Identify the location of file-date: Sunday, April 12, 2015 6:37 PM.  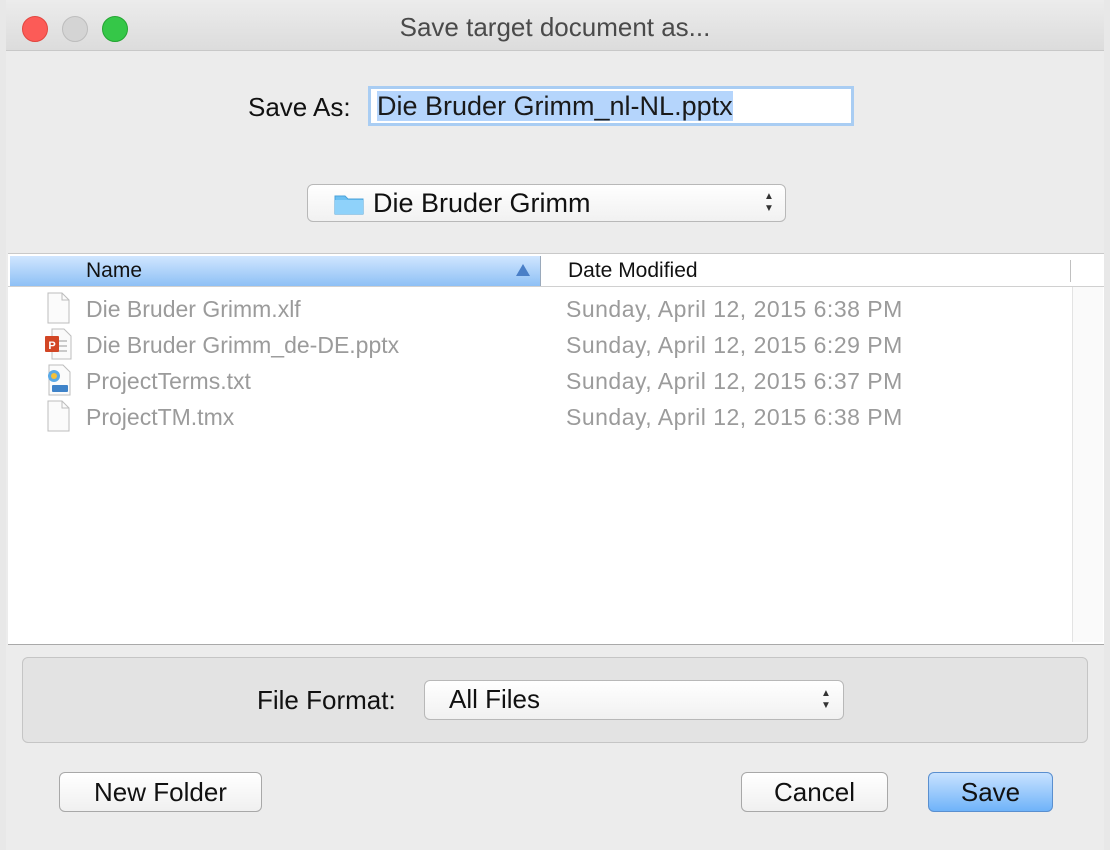
(734, 381).